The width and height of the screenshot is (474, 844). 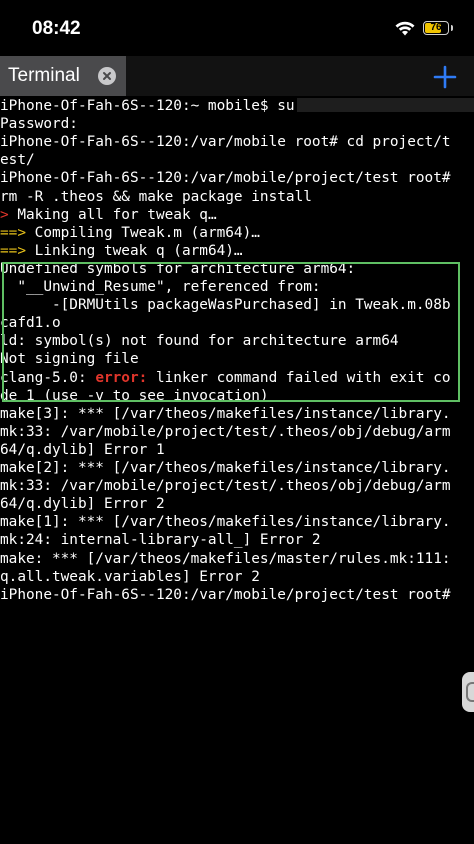 I want to click on battery-tip, so click(x=452, y=28).